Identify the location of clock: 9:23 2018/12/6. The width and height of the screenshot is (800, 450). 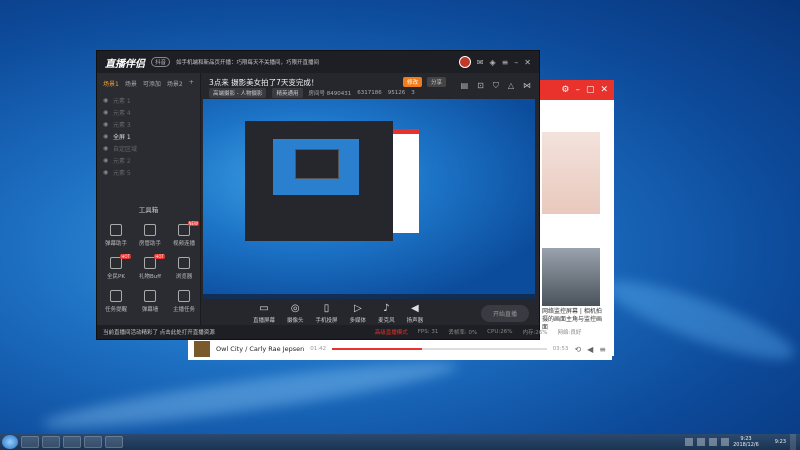
(746, 442).